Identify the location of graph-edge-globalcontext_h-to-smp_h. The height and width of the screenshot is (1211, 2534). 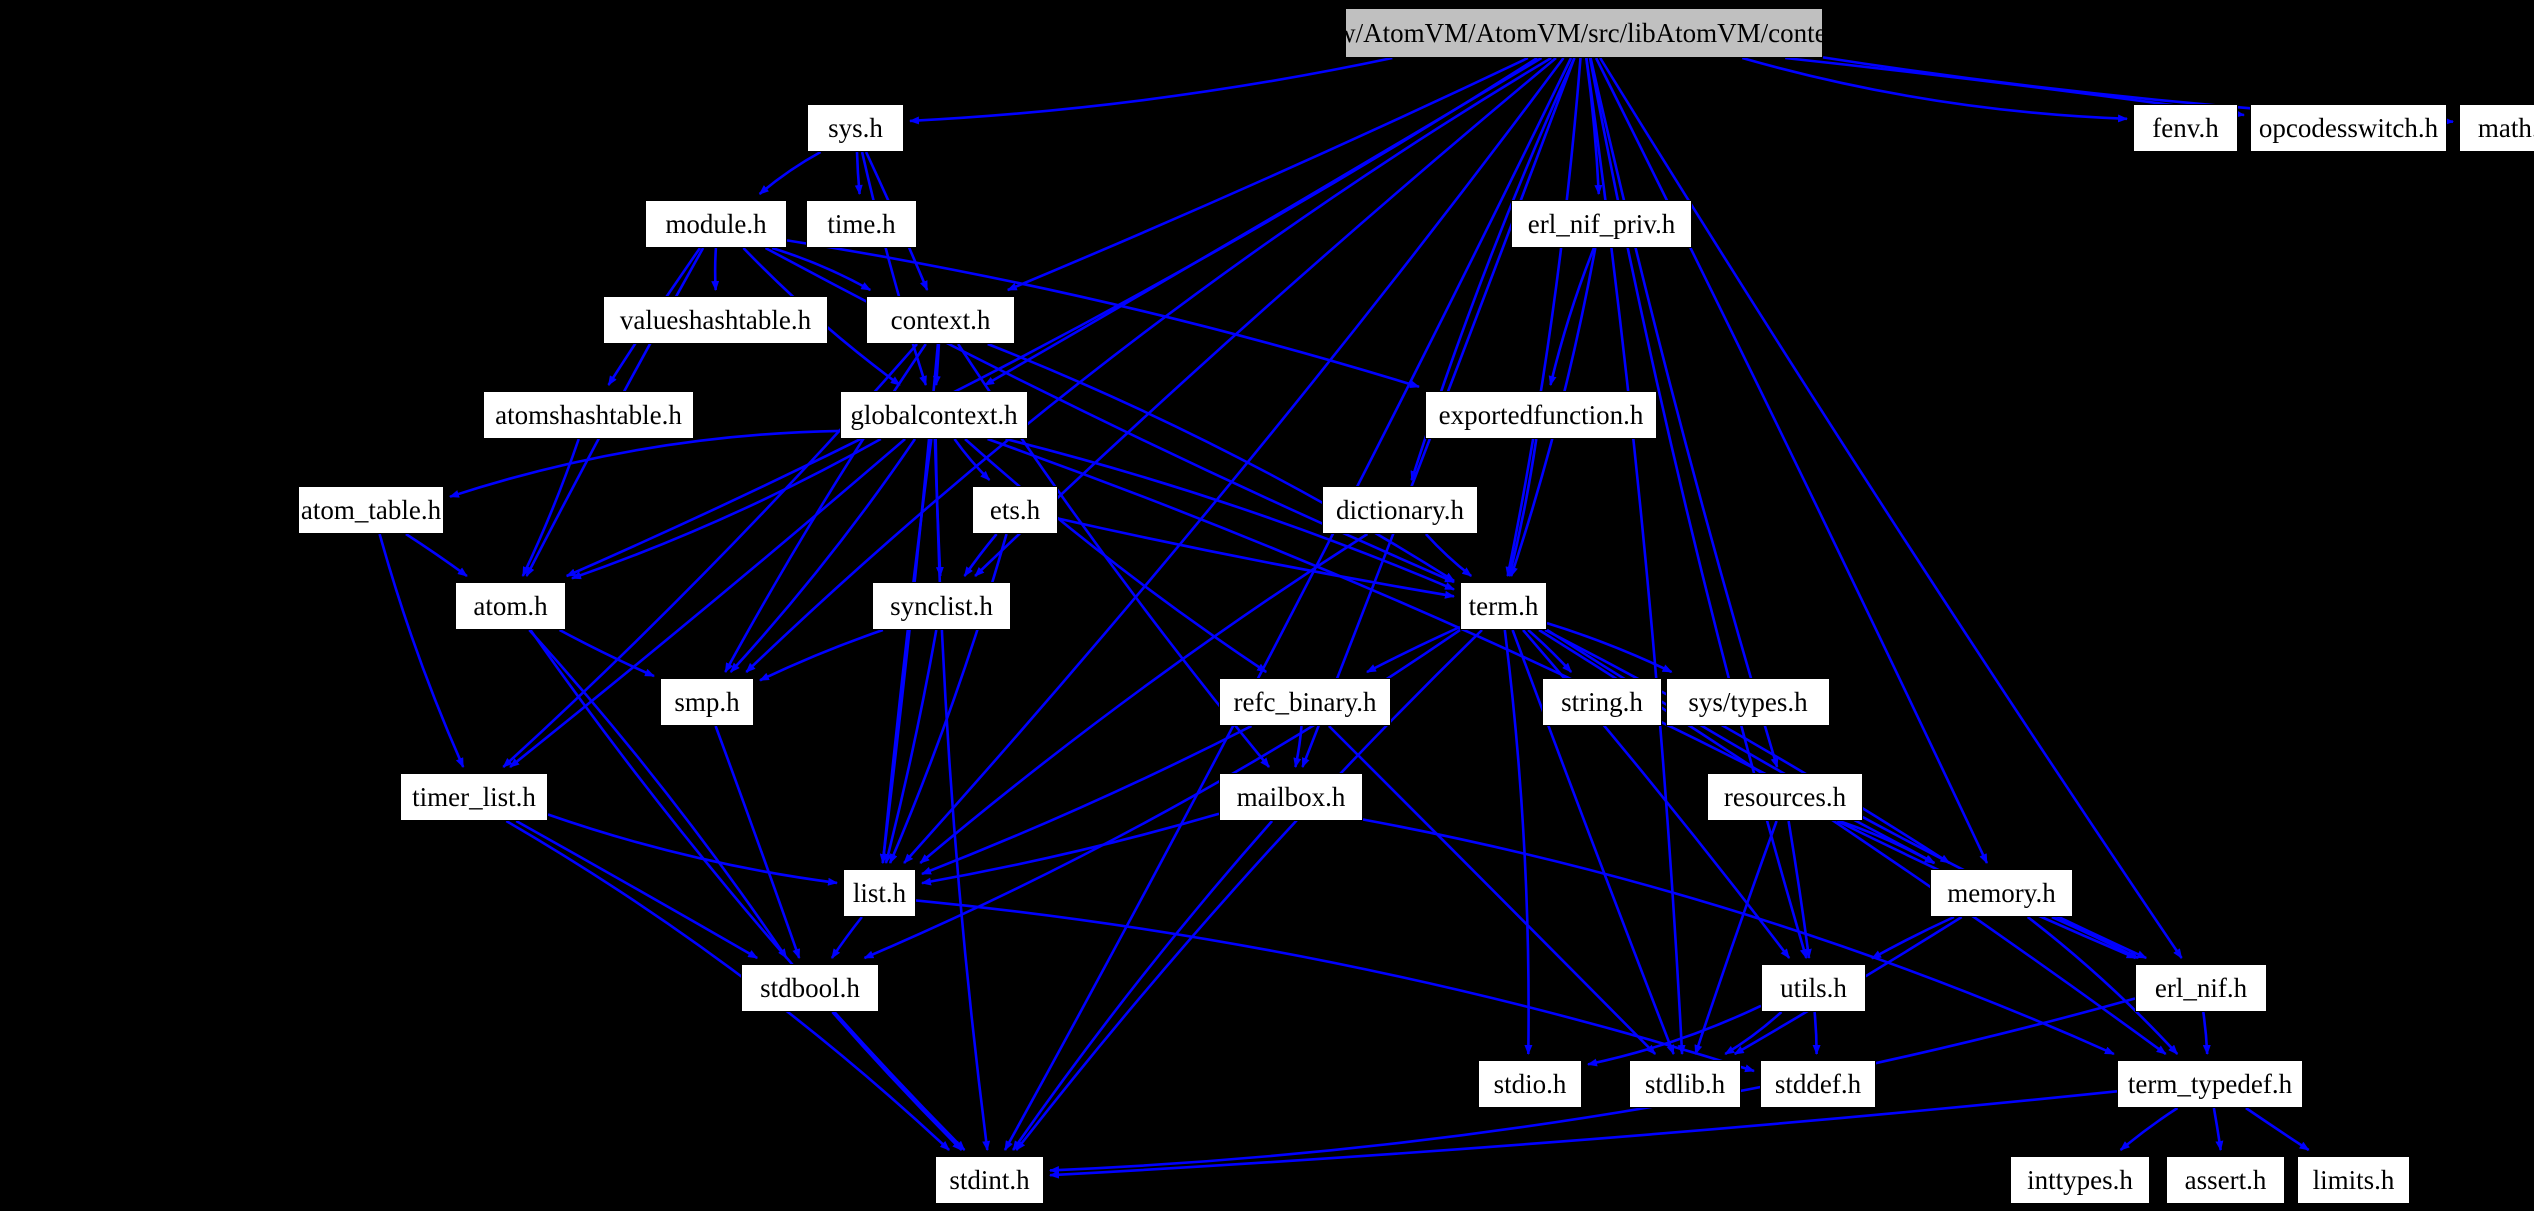
(823, 555).